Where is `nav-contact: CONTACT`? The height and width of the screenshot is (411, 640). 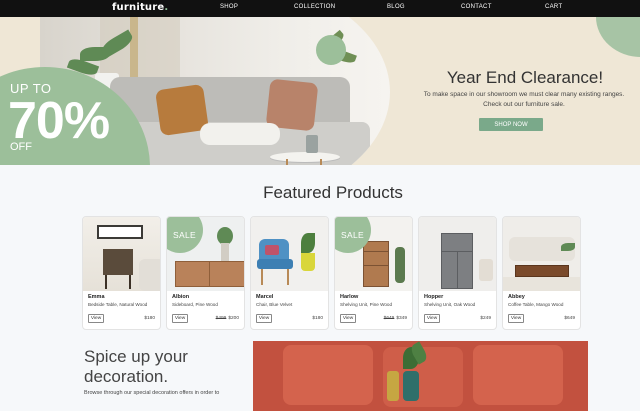 nav-contact: CONTACT is located at coordinates (476, 7).